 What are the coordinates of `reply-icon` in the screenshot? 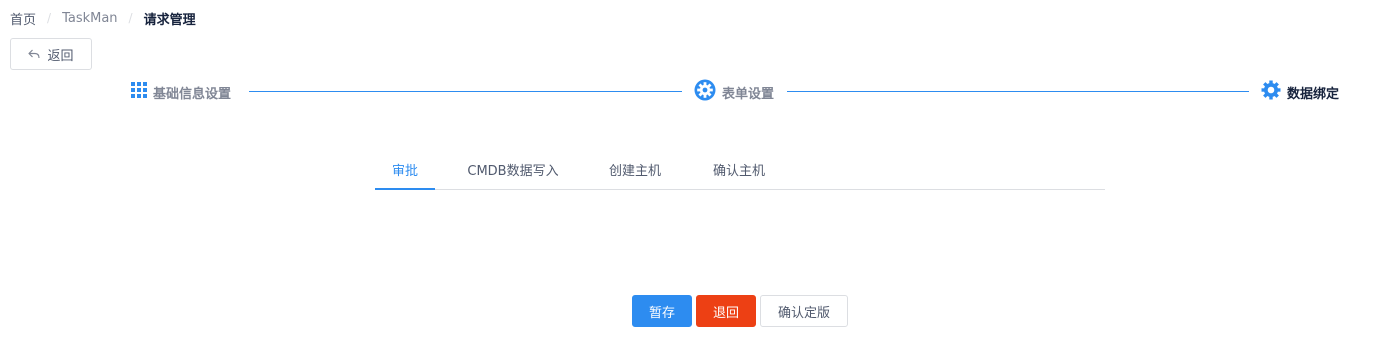 It's located at (34, 54).